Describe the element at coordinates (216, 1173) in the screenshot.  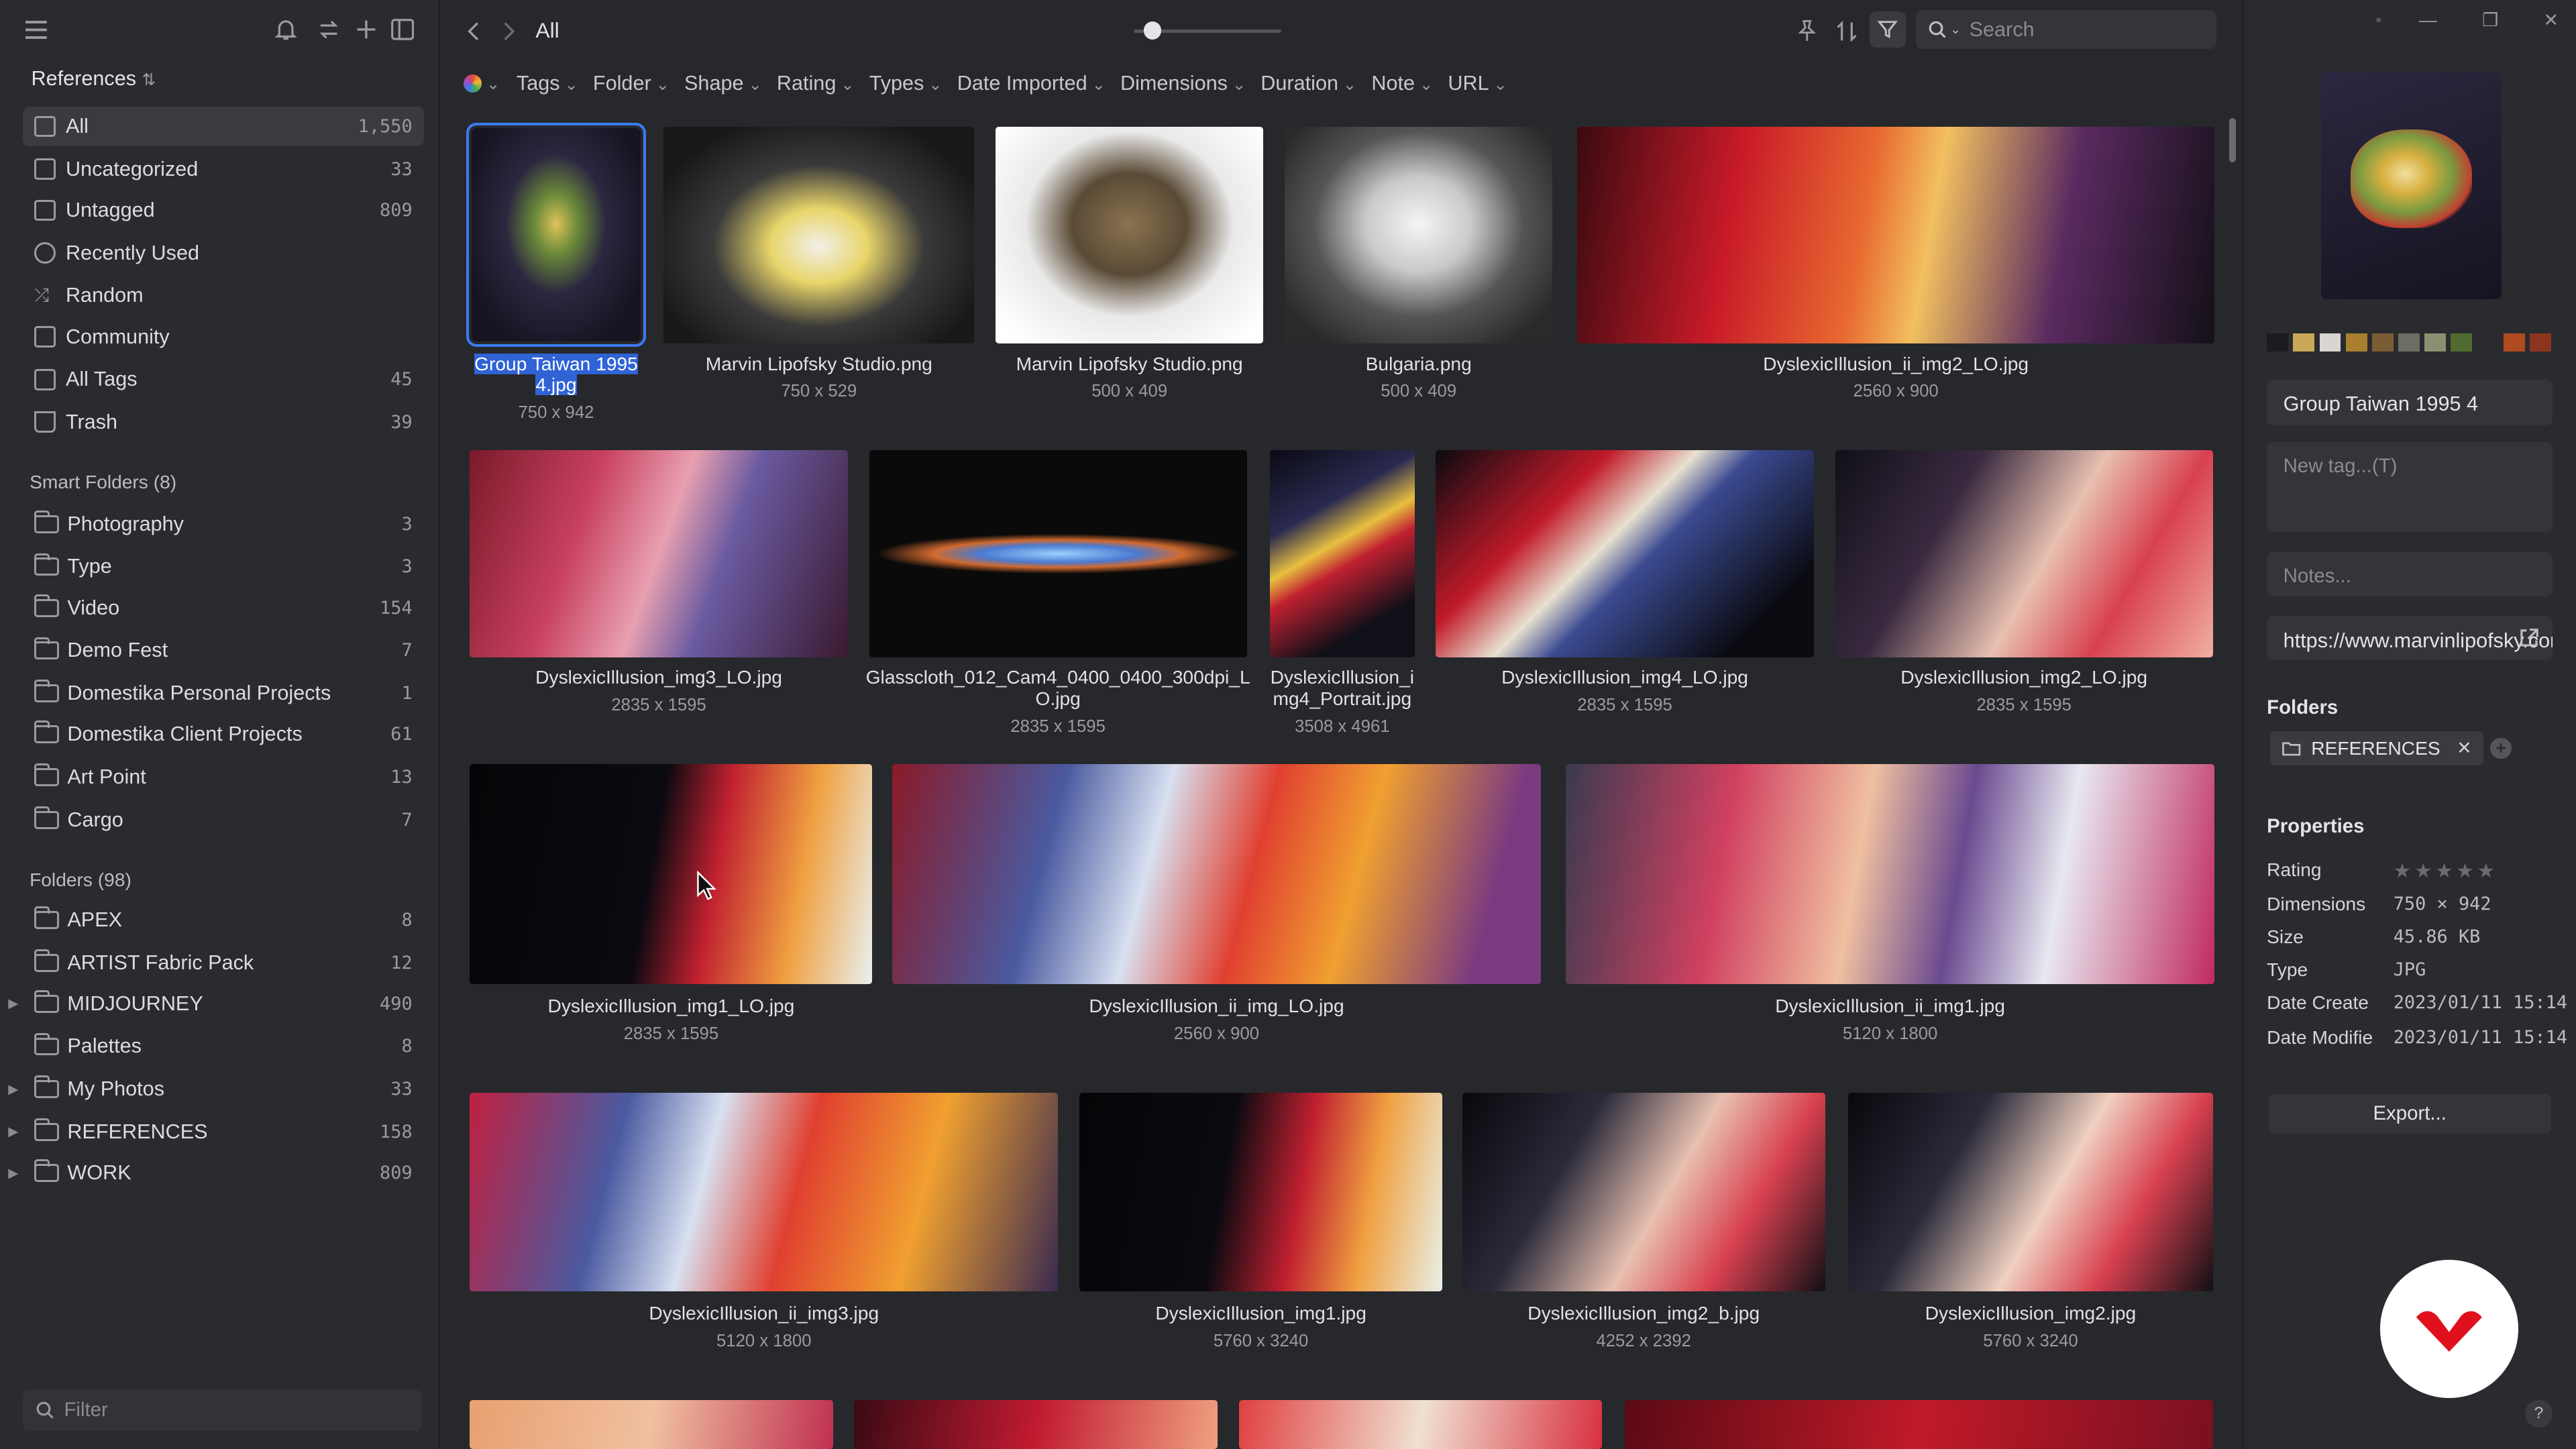
I see `folder-work: ▶ WORK 809` at that location.